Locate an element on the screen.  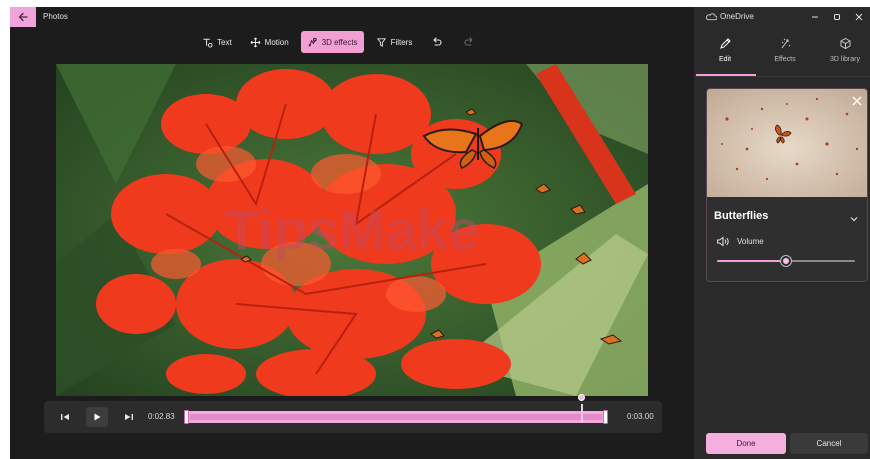
text-tool-button: Text is located at coordinates (217, 42).